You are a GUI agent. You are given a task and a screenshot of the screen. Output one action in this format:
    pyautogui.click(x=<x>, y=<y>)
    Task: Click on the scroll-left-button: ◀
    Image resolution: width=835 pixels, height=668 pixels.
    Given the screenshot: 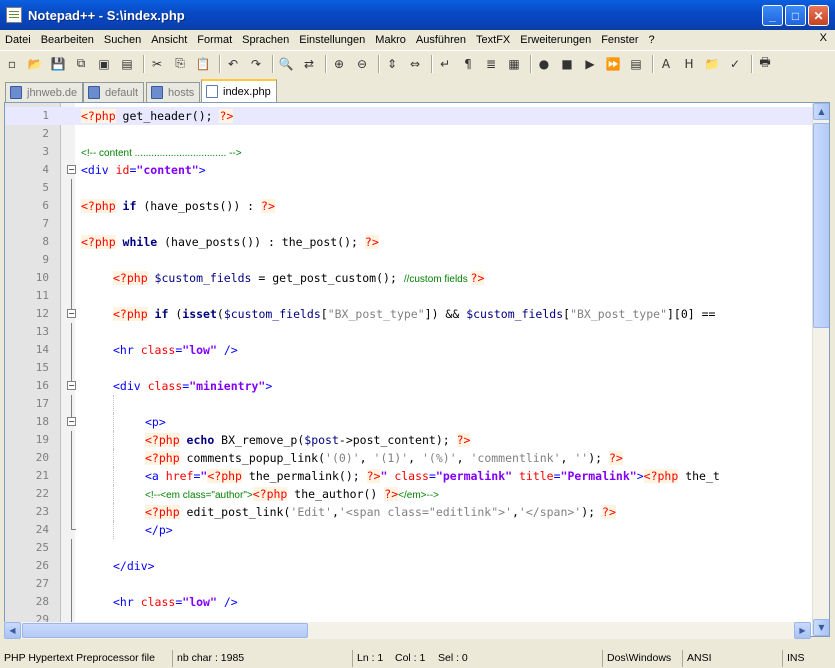 What is the action you would take?
    pyautogui.click(x=12, y=630)
    